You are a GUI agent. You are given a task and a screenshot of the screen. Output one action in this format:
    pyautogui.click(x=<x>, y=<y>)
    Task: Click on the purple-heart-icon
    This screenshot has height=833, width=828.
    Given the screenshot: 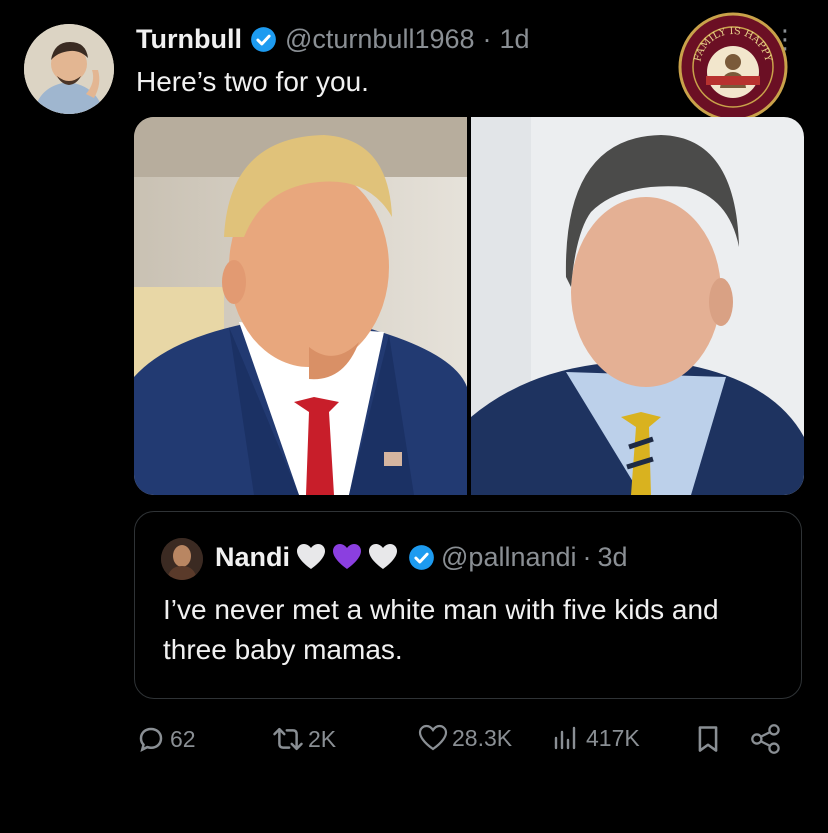 What is the action you would take?
    pyautogui.click(x=347, y=557)
    